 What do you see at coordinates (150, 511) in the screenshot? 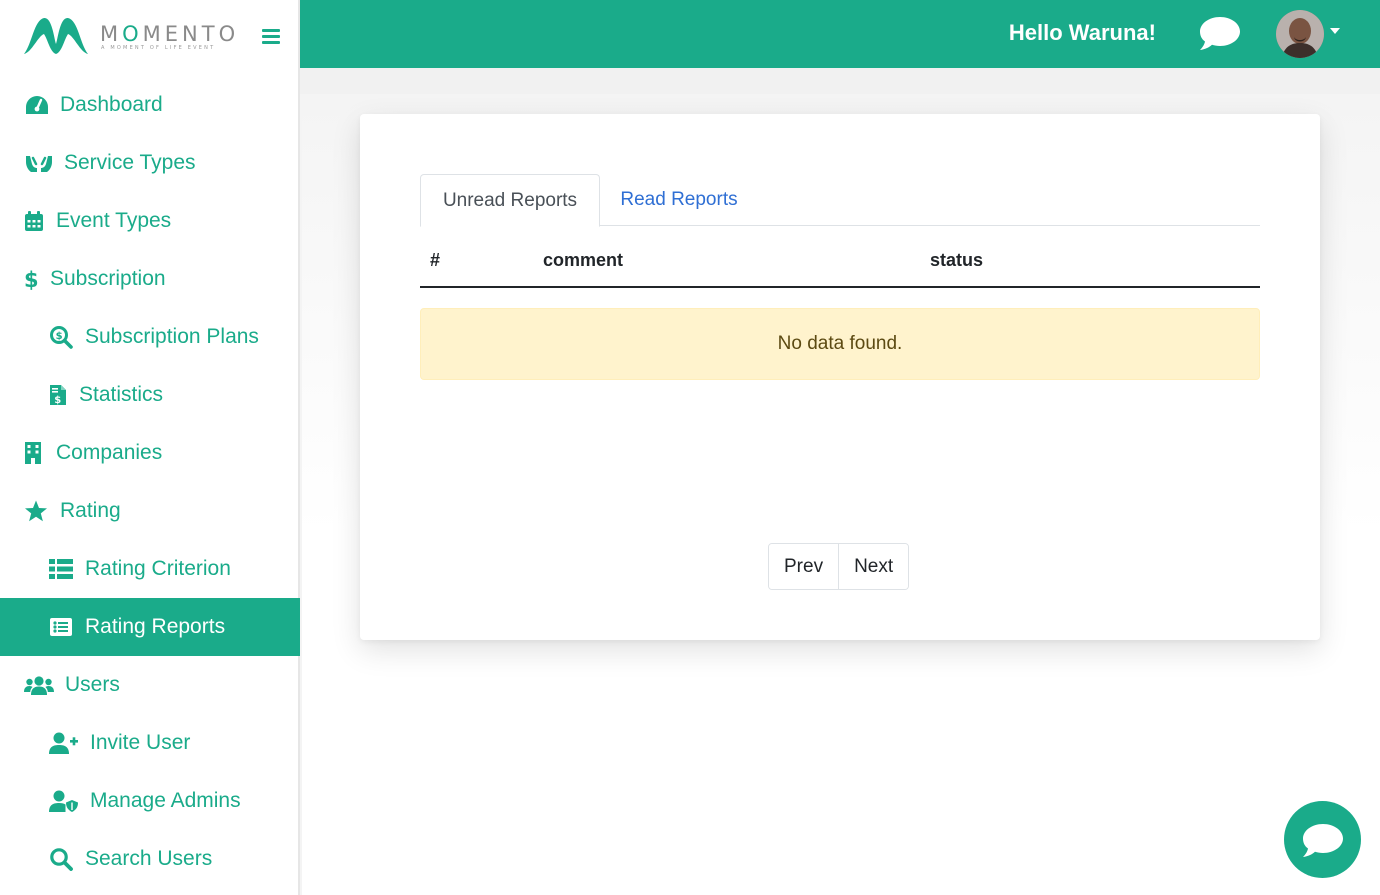
I see `sidebar-item-rating: Rating` at bounding box center [150, 511].